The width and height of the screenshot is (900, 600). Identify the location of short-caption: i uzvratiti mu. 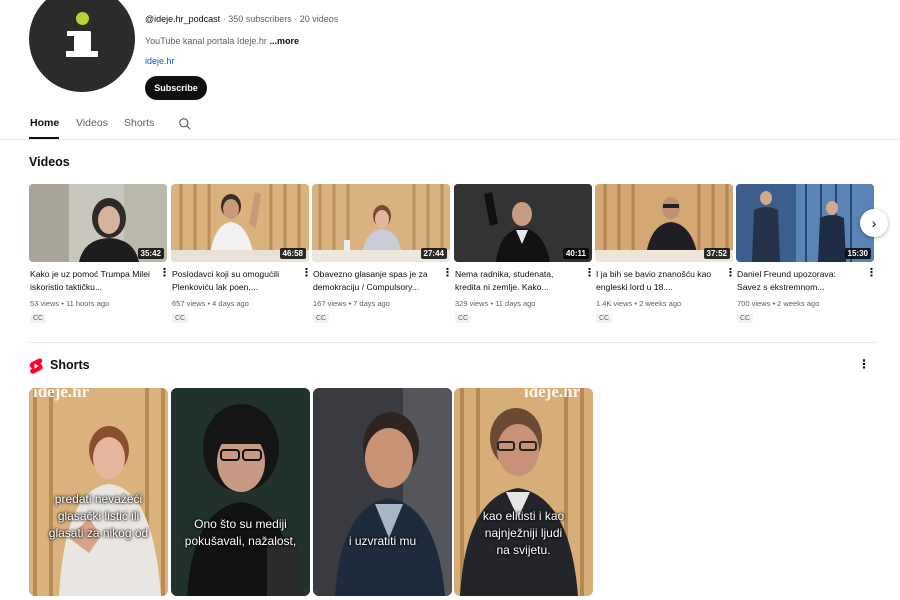
(382, 541).